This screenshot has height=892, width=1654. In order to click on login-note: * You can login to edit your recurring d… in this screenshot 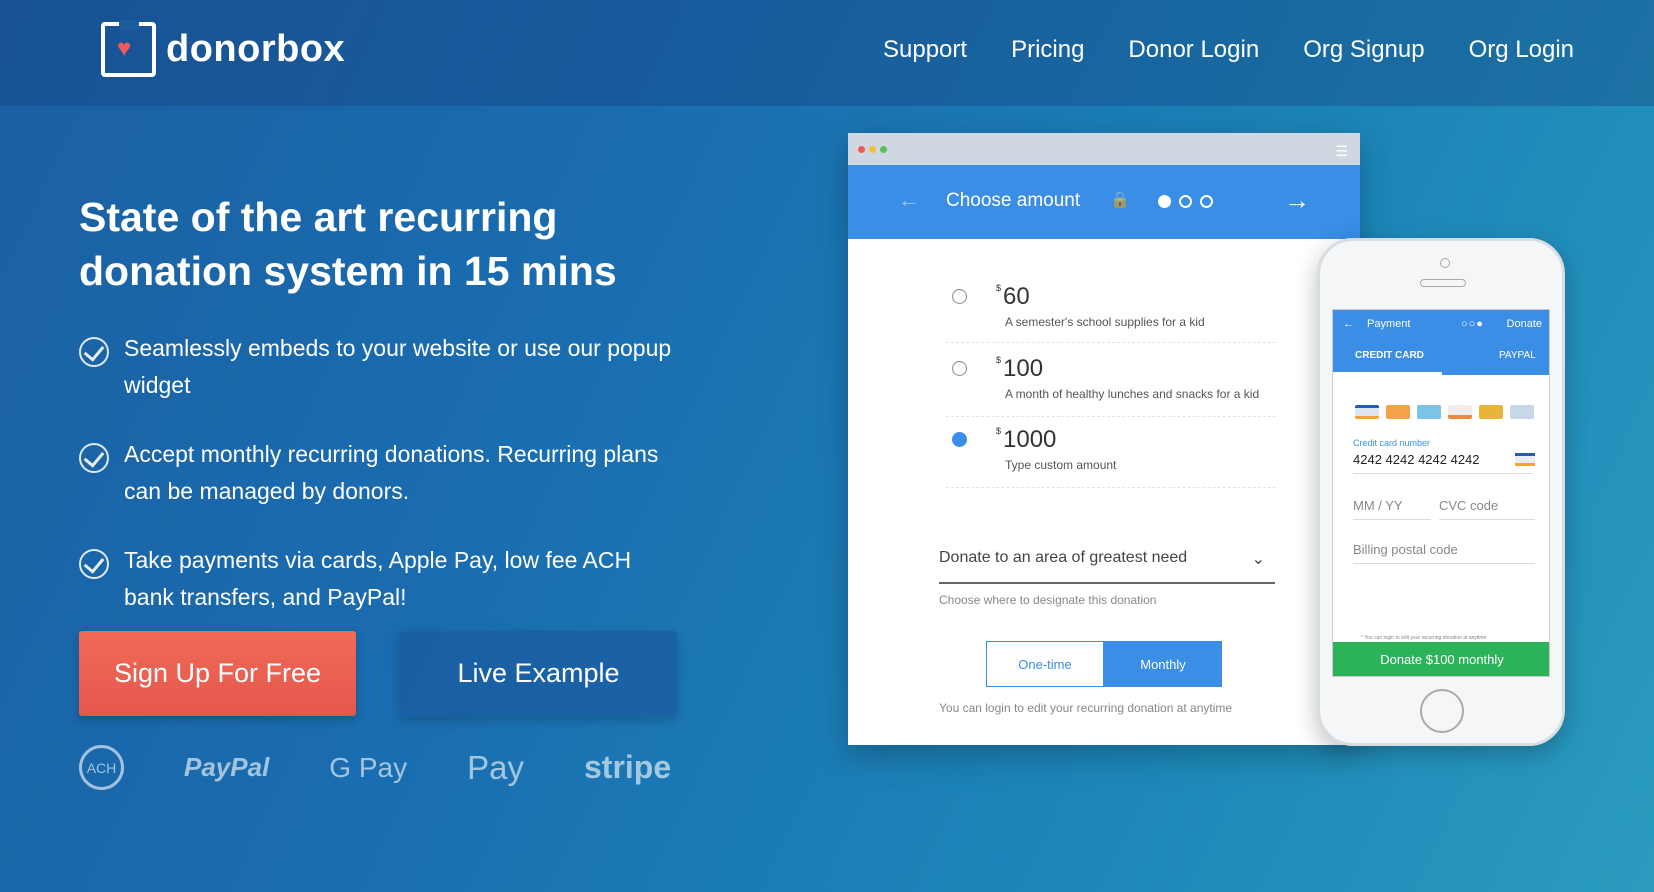, I will do `click(1424, 638)`.